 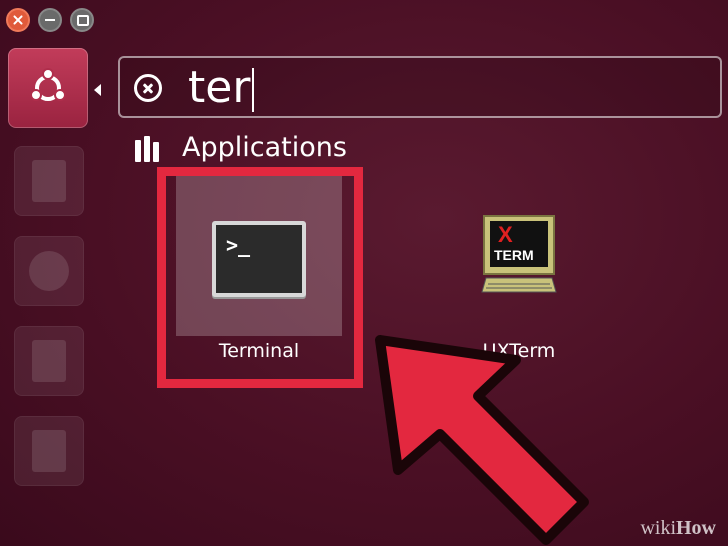 What do you see at coordinates (264, 147) in the screenshot?
I see `category-title: Applications` at bounding box center [264, 147].